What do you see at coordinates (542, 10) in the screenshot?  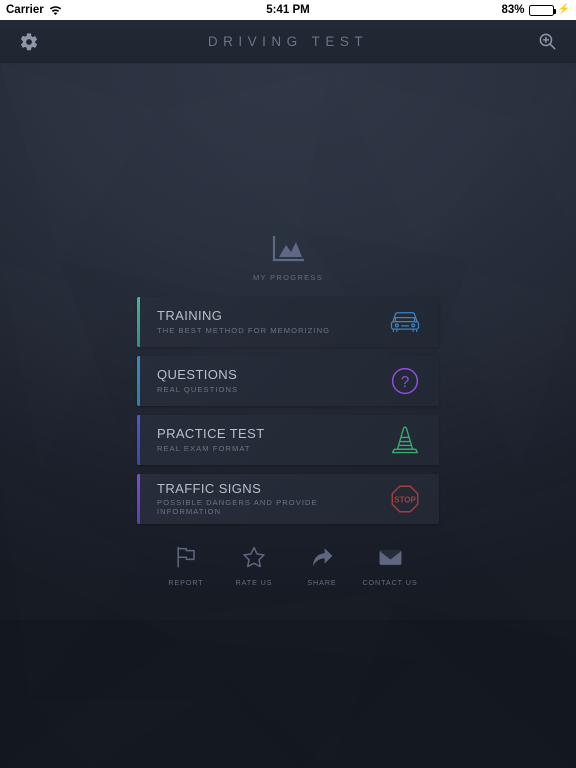 I see `battery-icon` at bounding box center [542, 10].